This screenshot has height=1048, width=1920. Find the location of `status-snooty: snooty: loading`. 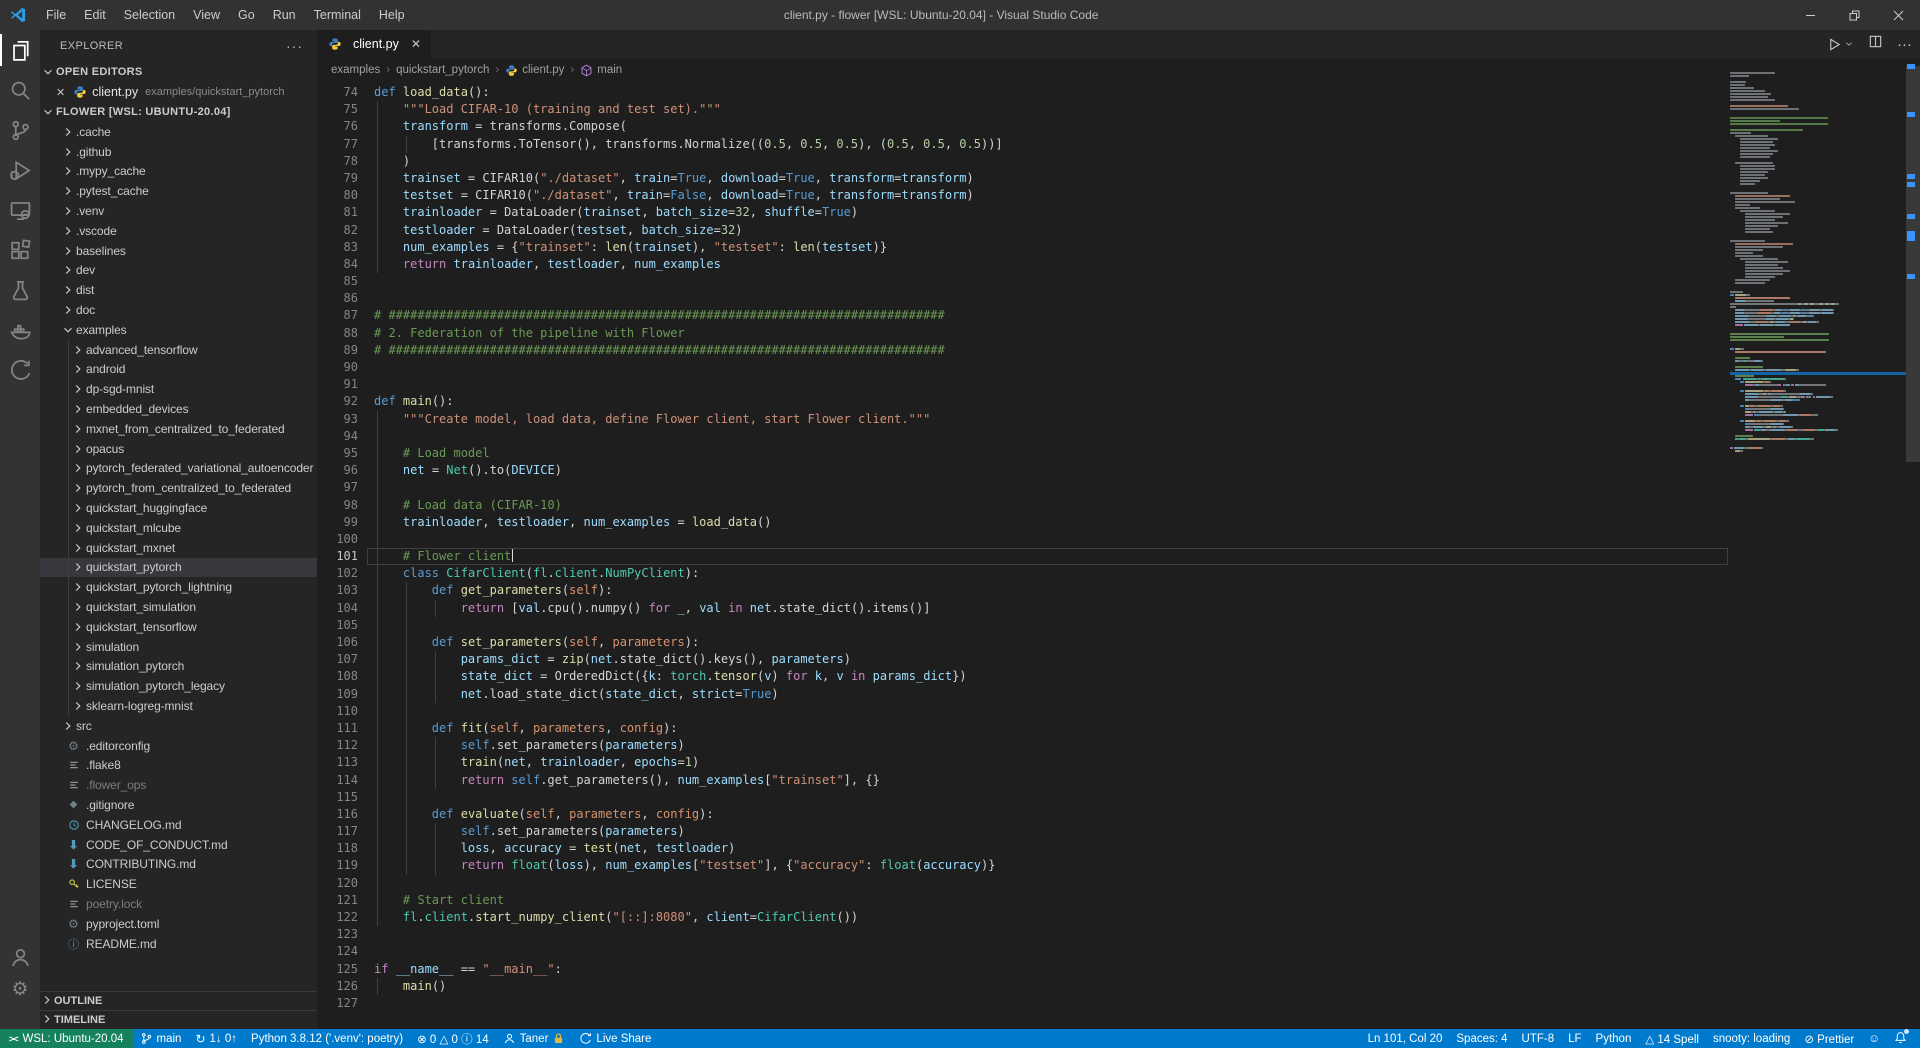

status-snooty: snooty: loading is located at coordinates (1751, 1038).